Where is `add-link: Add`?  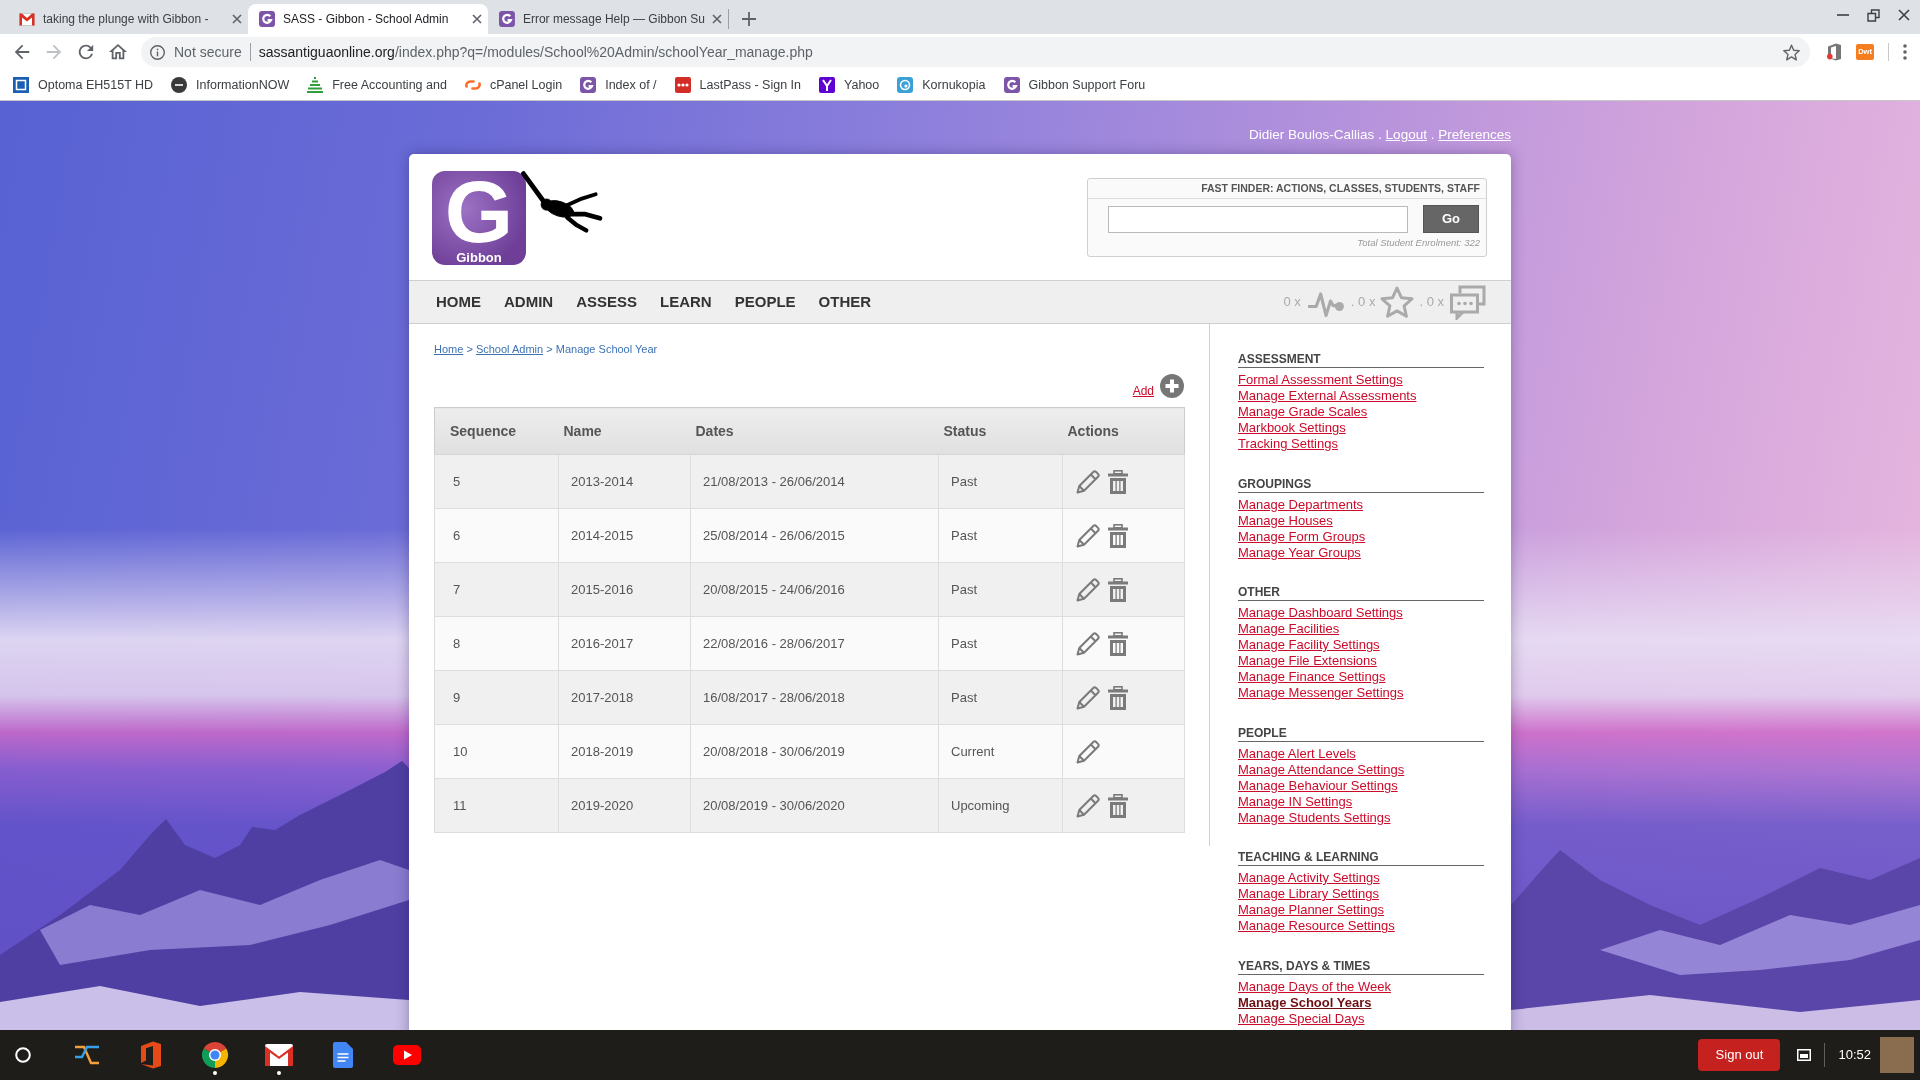
add-link: Add is located at coordinates (1143, 391).